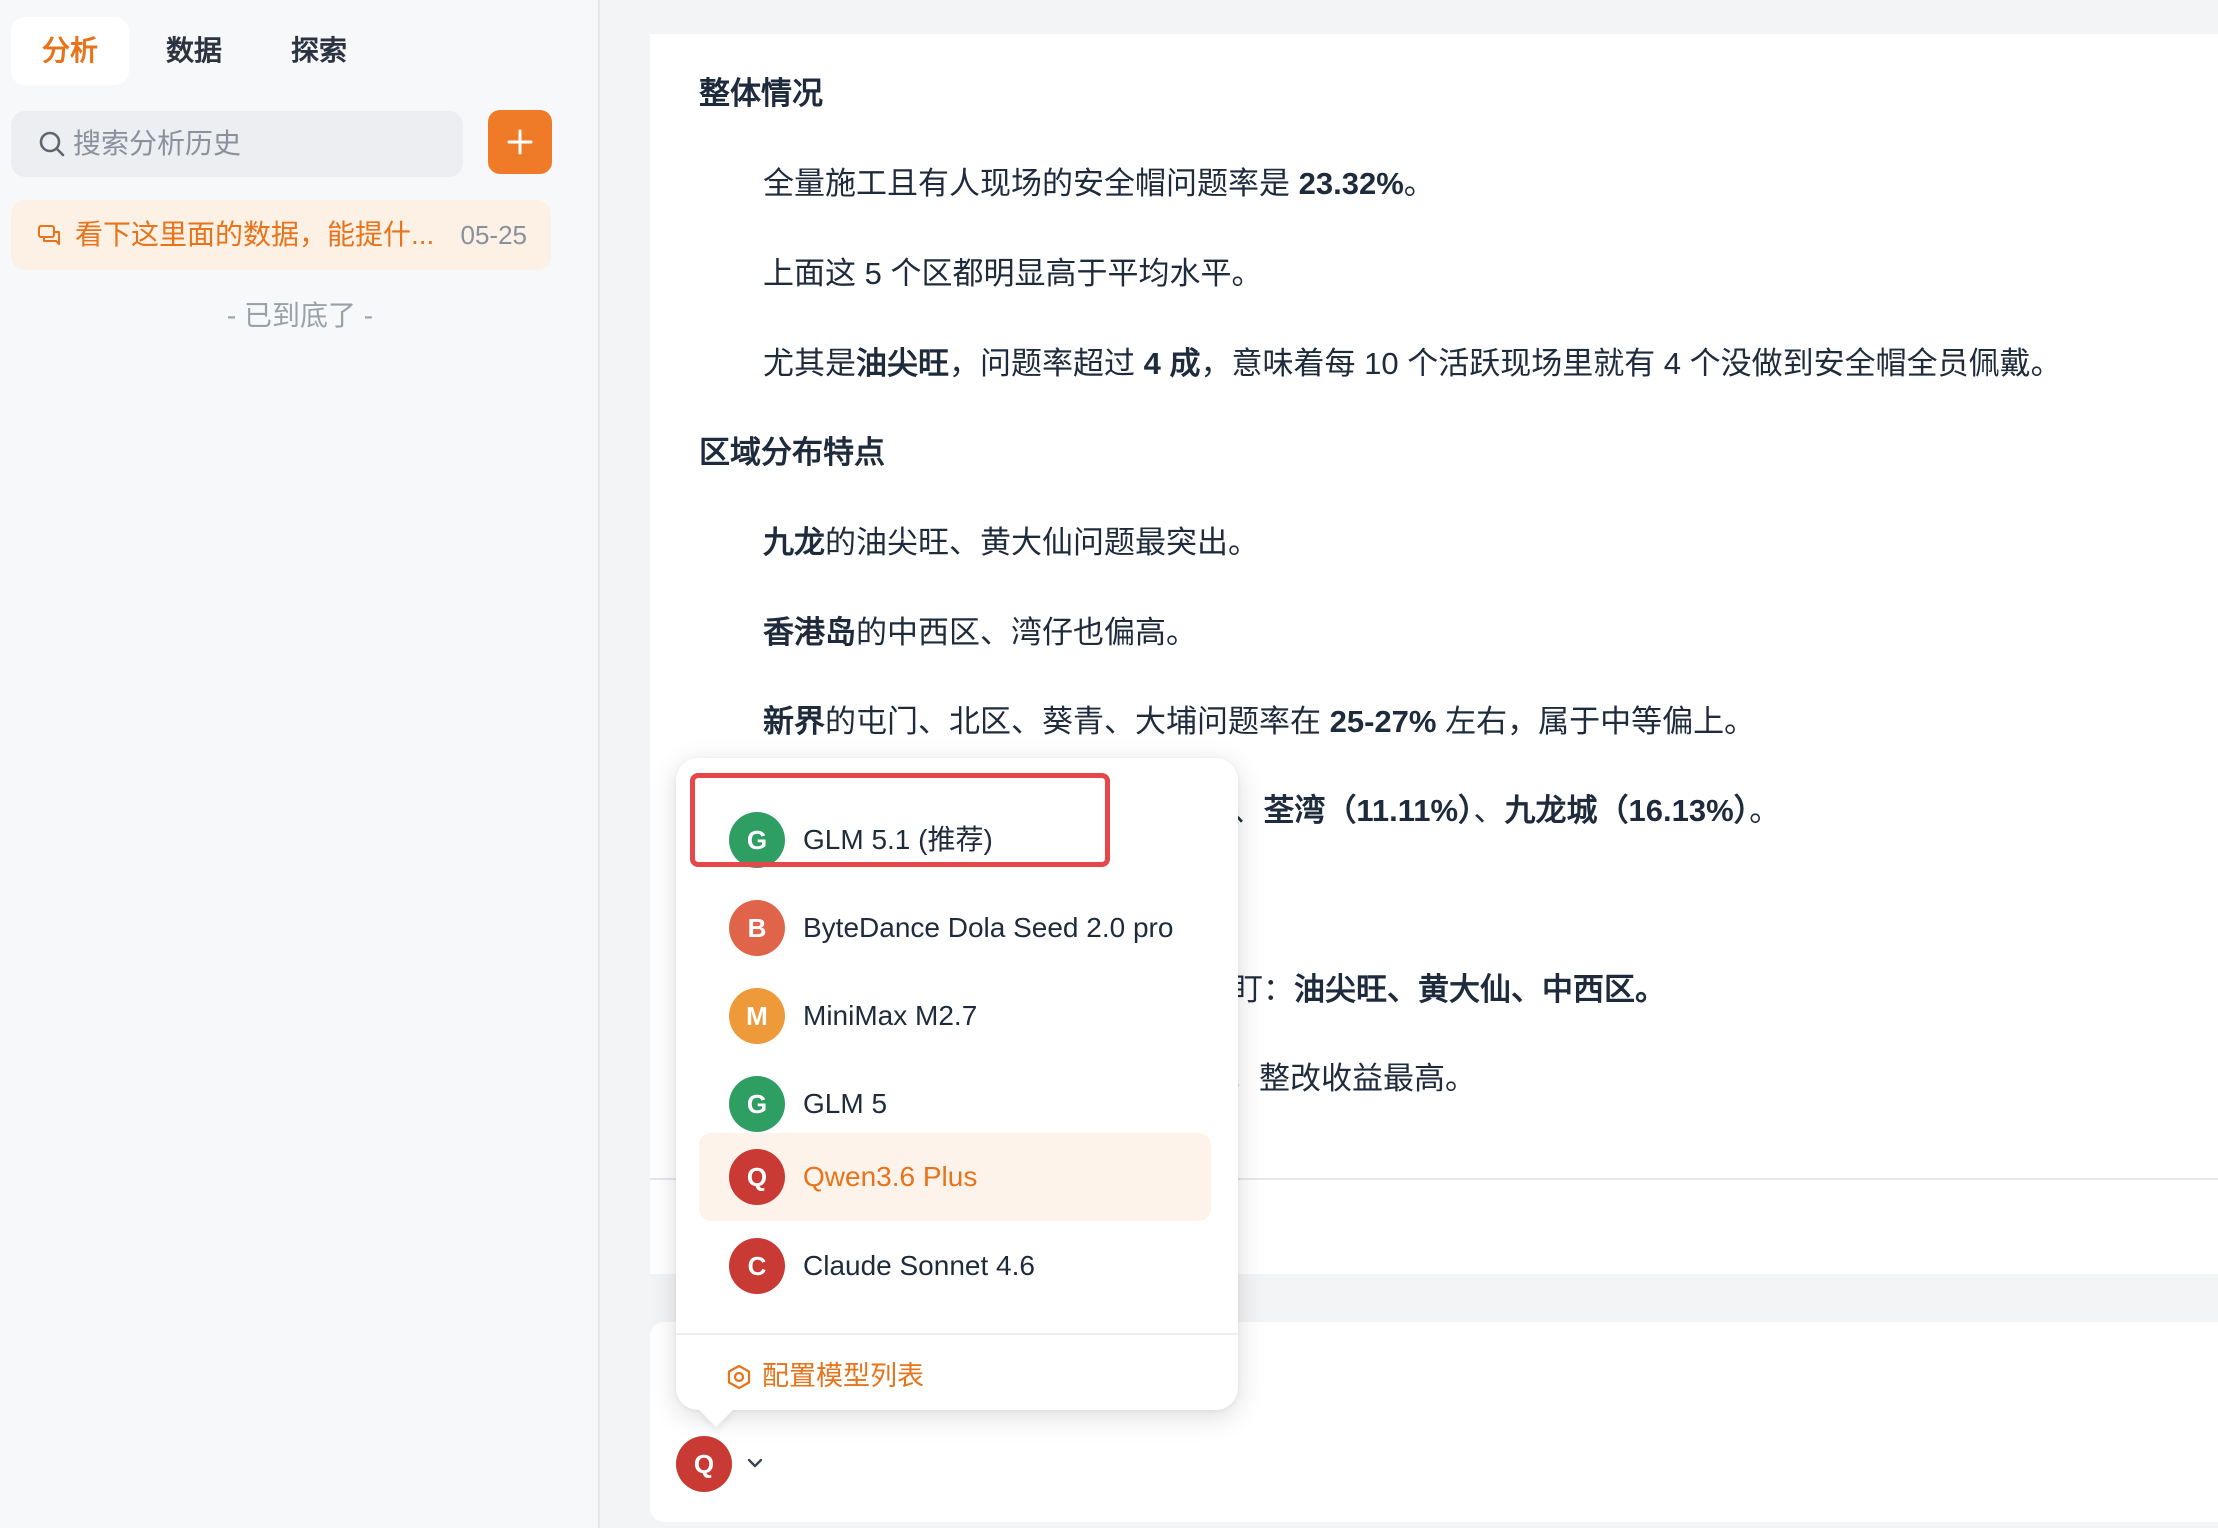 The height and width of the screenshot is (1528, 2218). Describe the element at coordinates (1352, 1078) in the screenshot. I see `report-paragraph-partial: ，整改收益最高。` at that location.